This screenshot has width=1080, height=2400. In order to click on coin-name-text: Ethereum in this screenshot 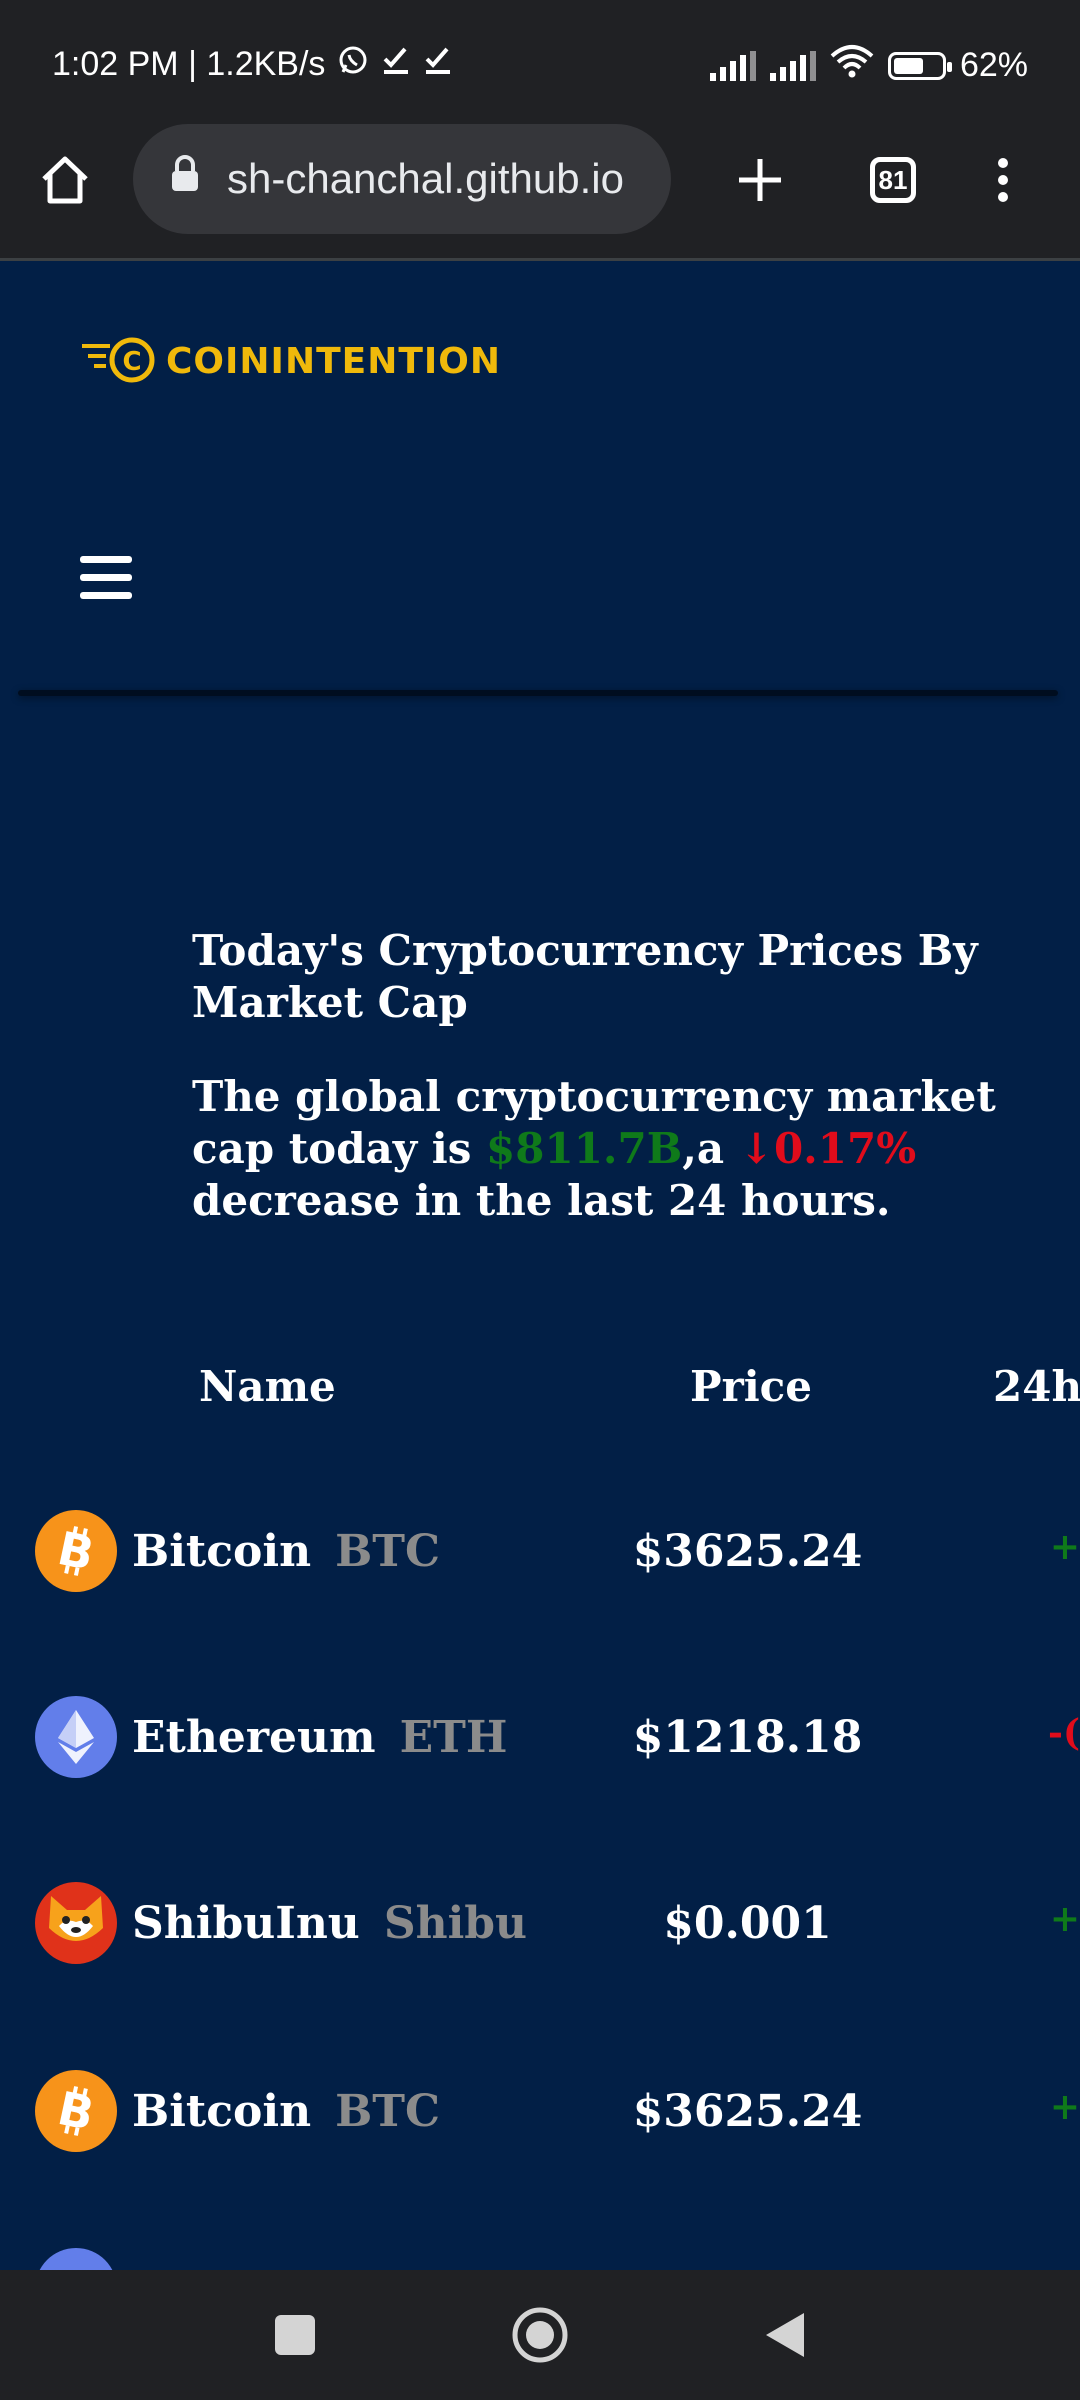, I will do `click(254, 1737)`.